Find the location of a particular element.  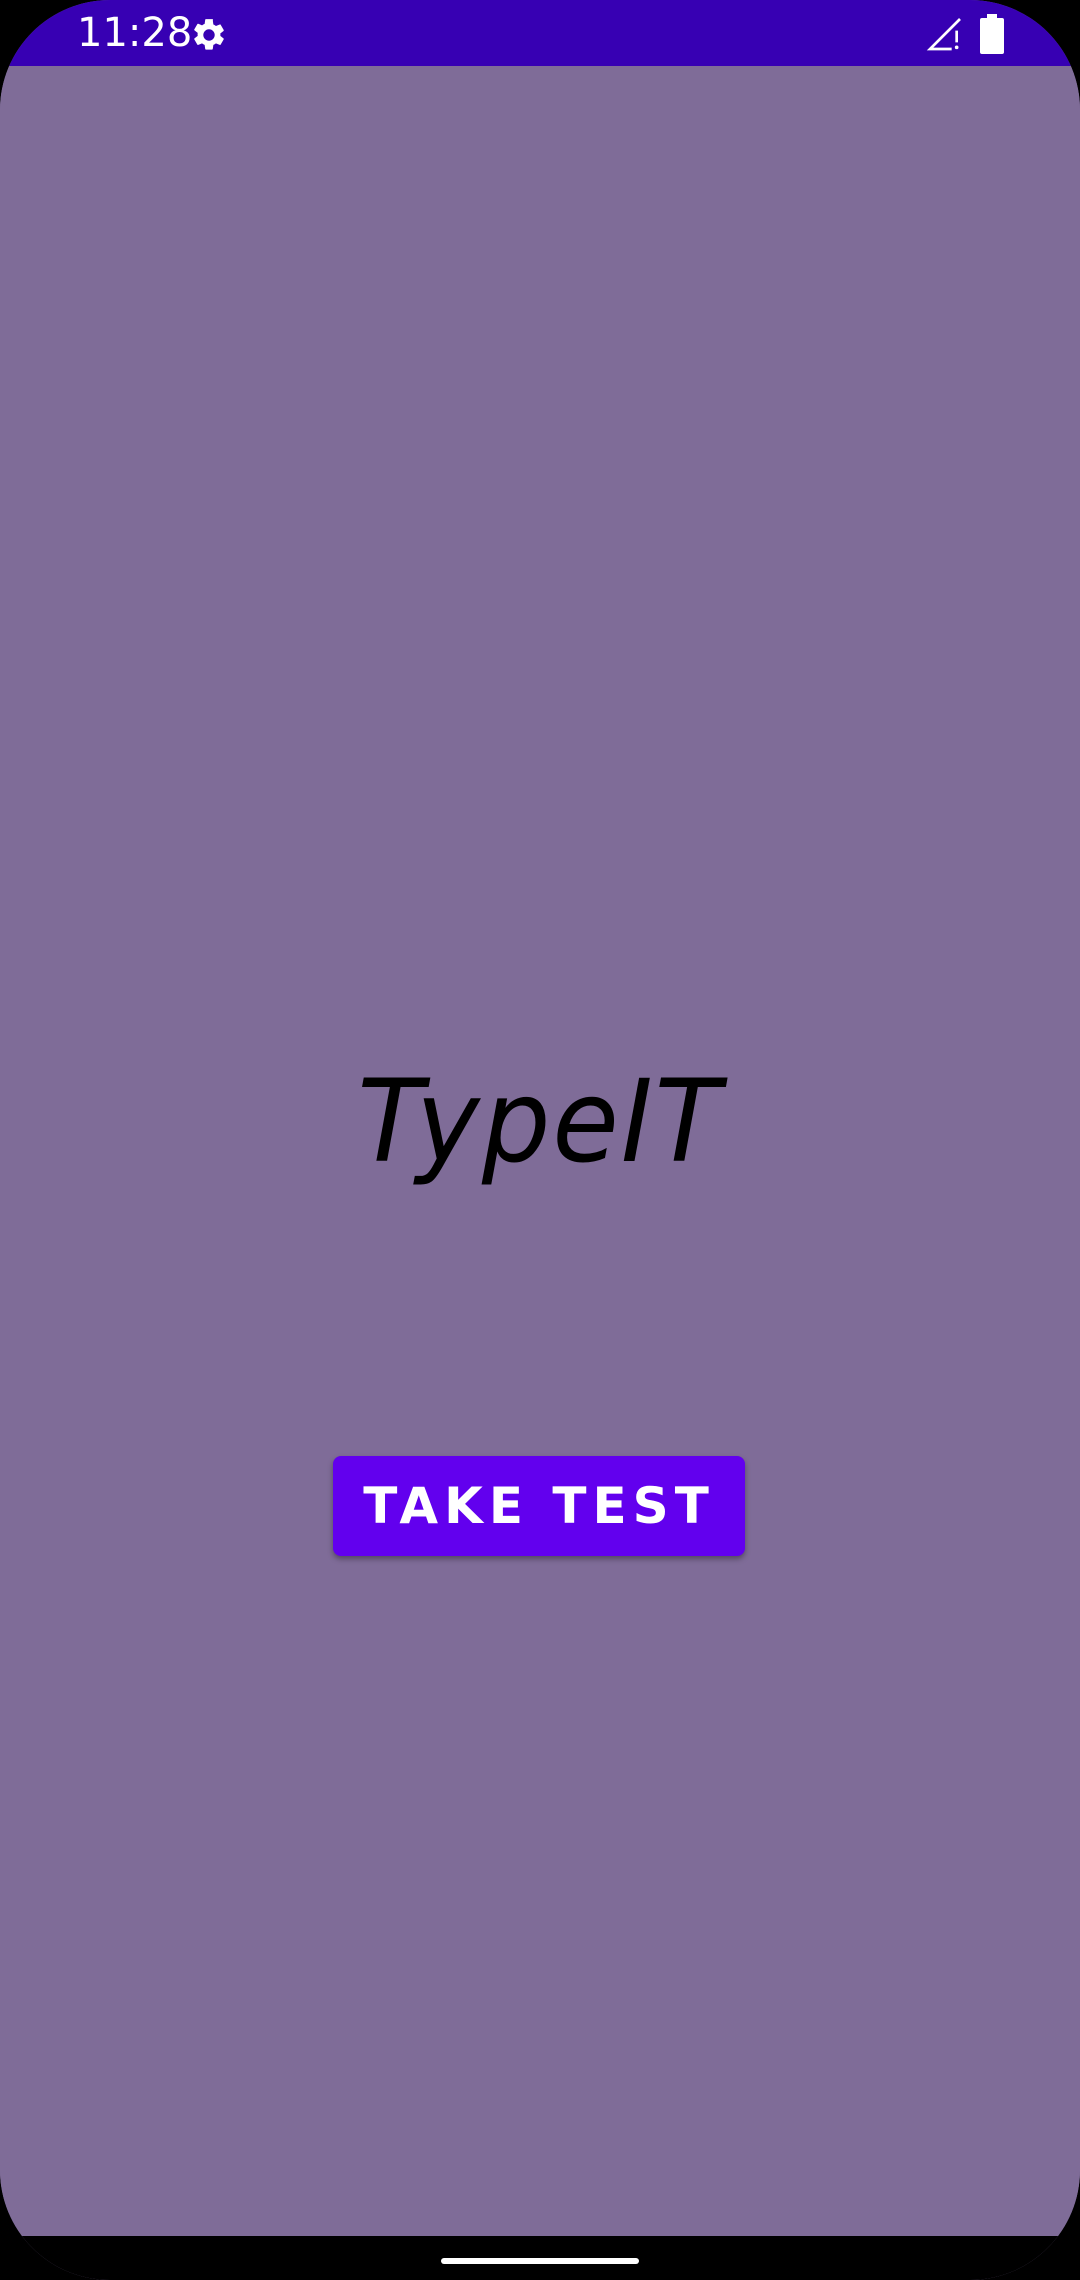

navigation-bar is located at coordinates (540, 2258).